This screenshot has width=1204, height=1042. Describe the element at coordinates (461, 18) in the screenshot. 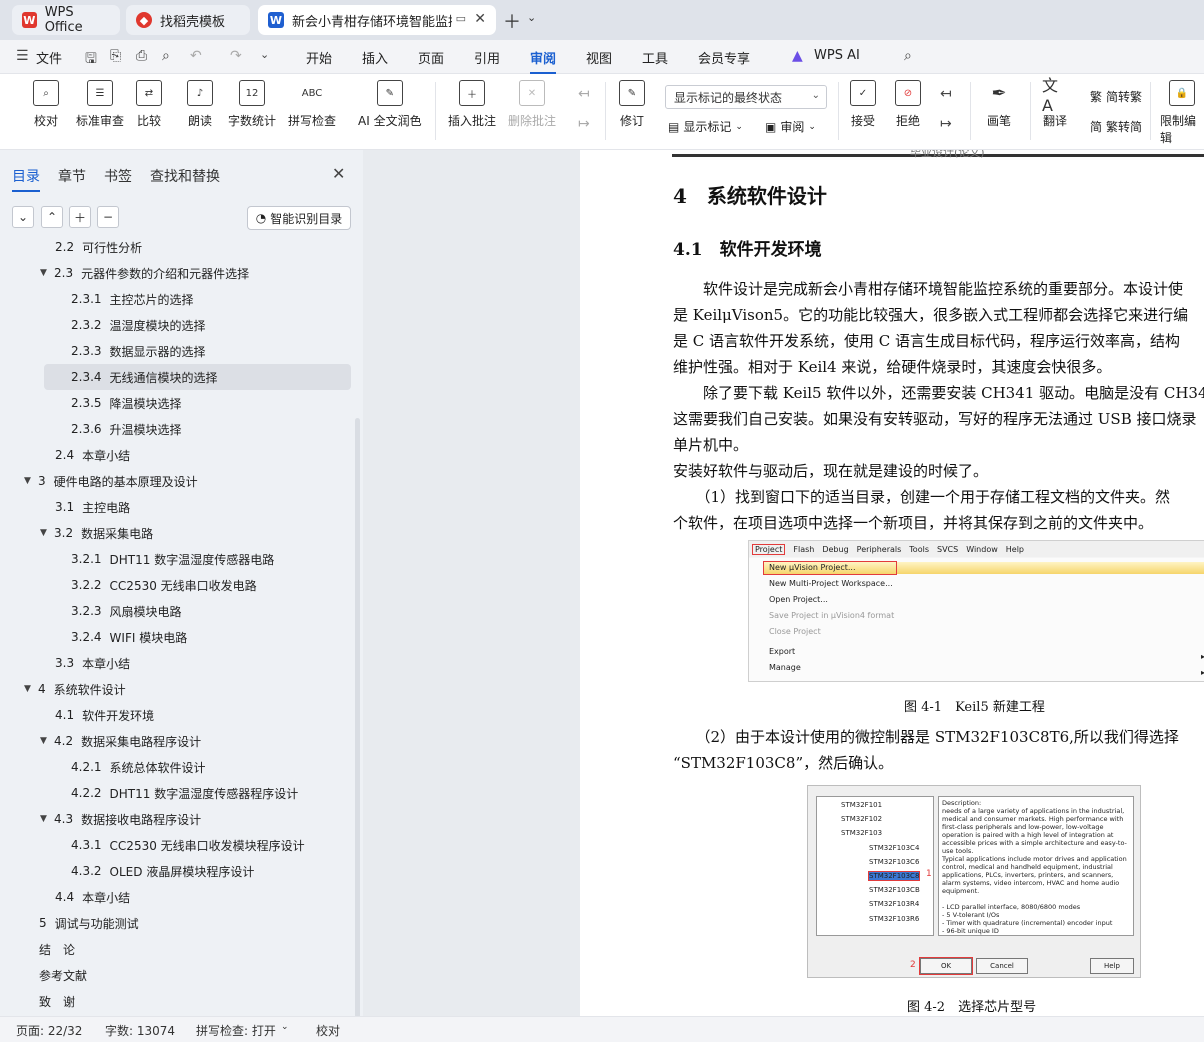

I see `monitor-icon: ▭` at that location.